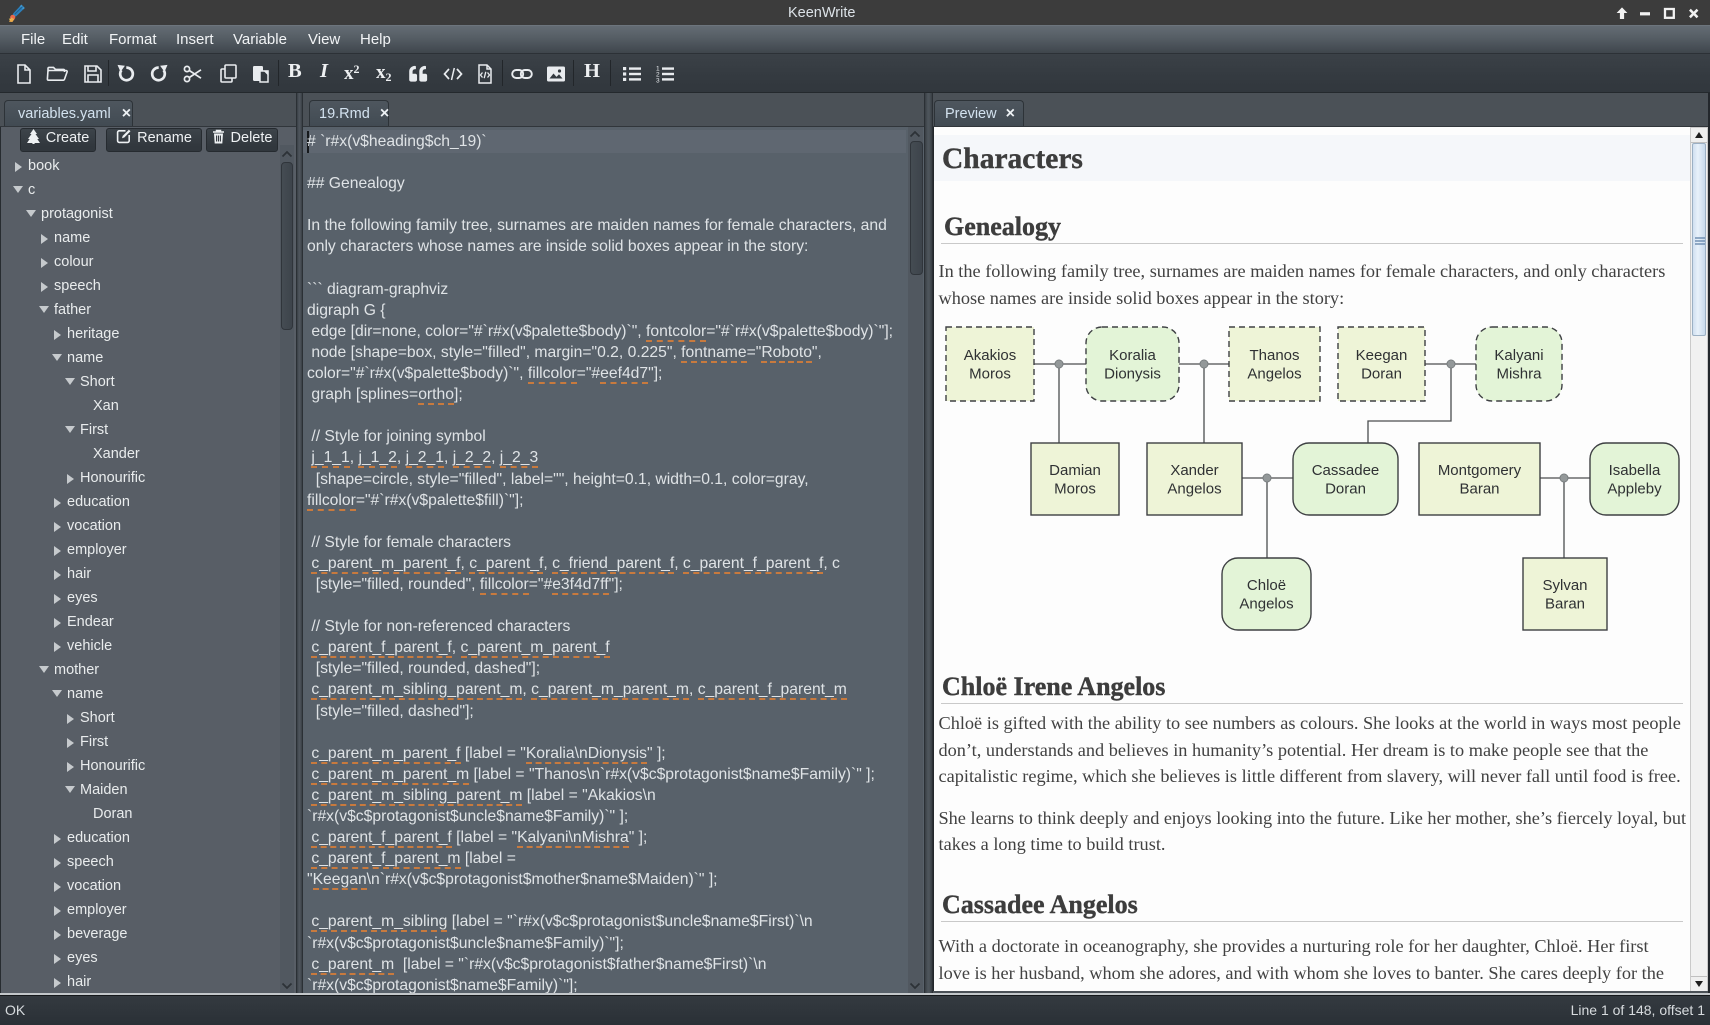 The width and height of the screenshot is (1710, 1025). I want to click on svg-text: Akakios, so click(990, 355).